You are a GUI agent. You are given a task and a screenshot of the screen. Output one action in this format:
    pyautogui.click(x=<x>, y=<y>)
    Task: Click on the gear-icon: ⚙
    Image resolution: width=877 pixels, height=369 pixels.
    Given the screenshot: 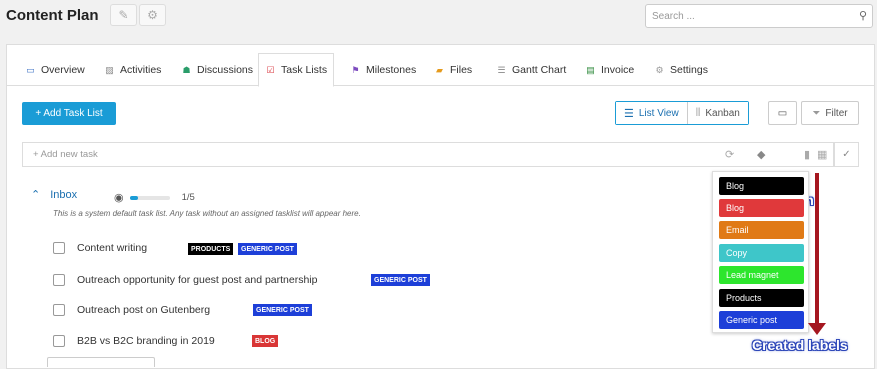 What is the action you would take?
    pyautogui.click(x=152, y=15)
    